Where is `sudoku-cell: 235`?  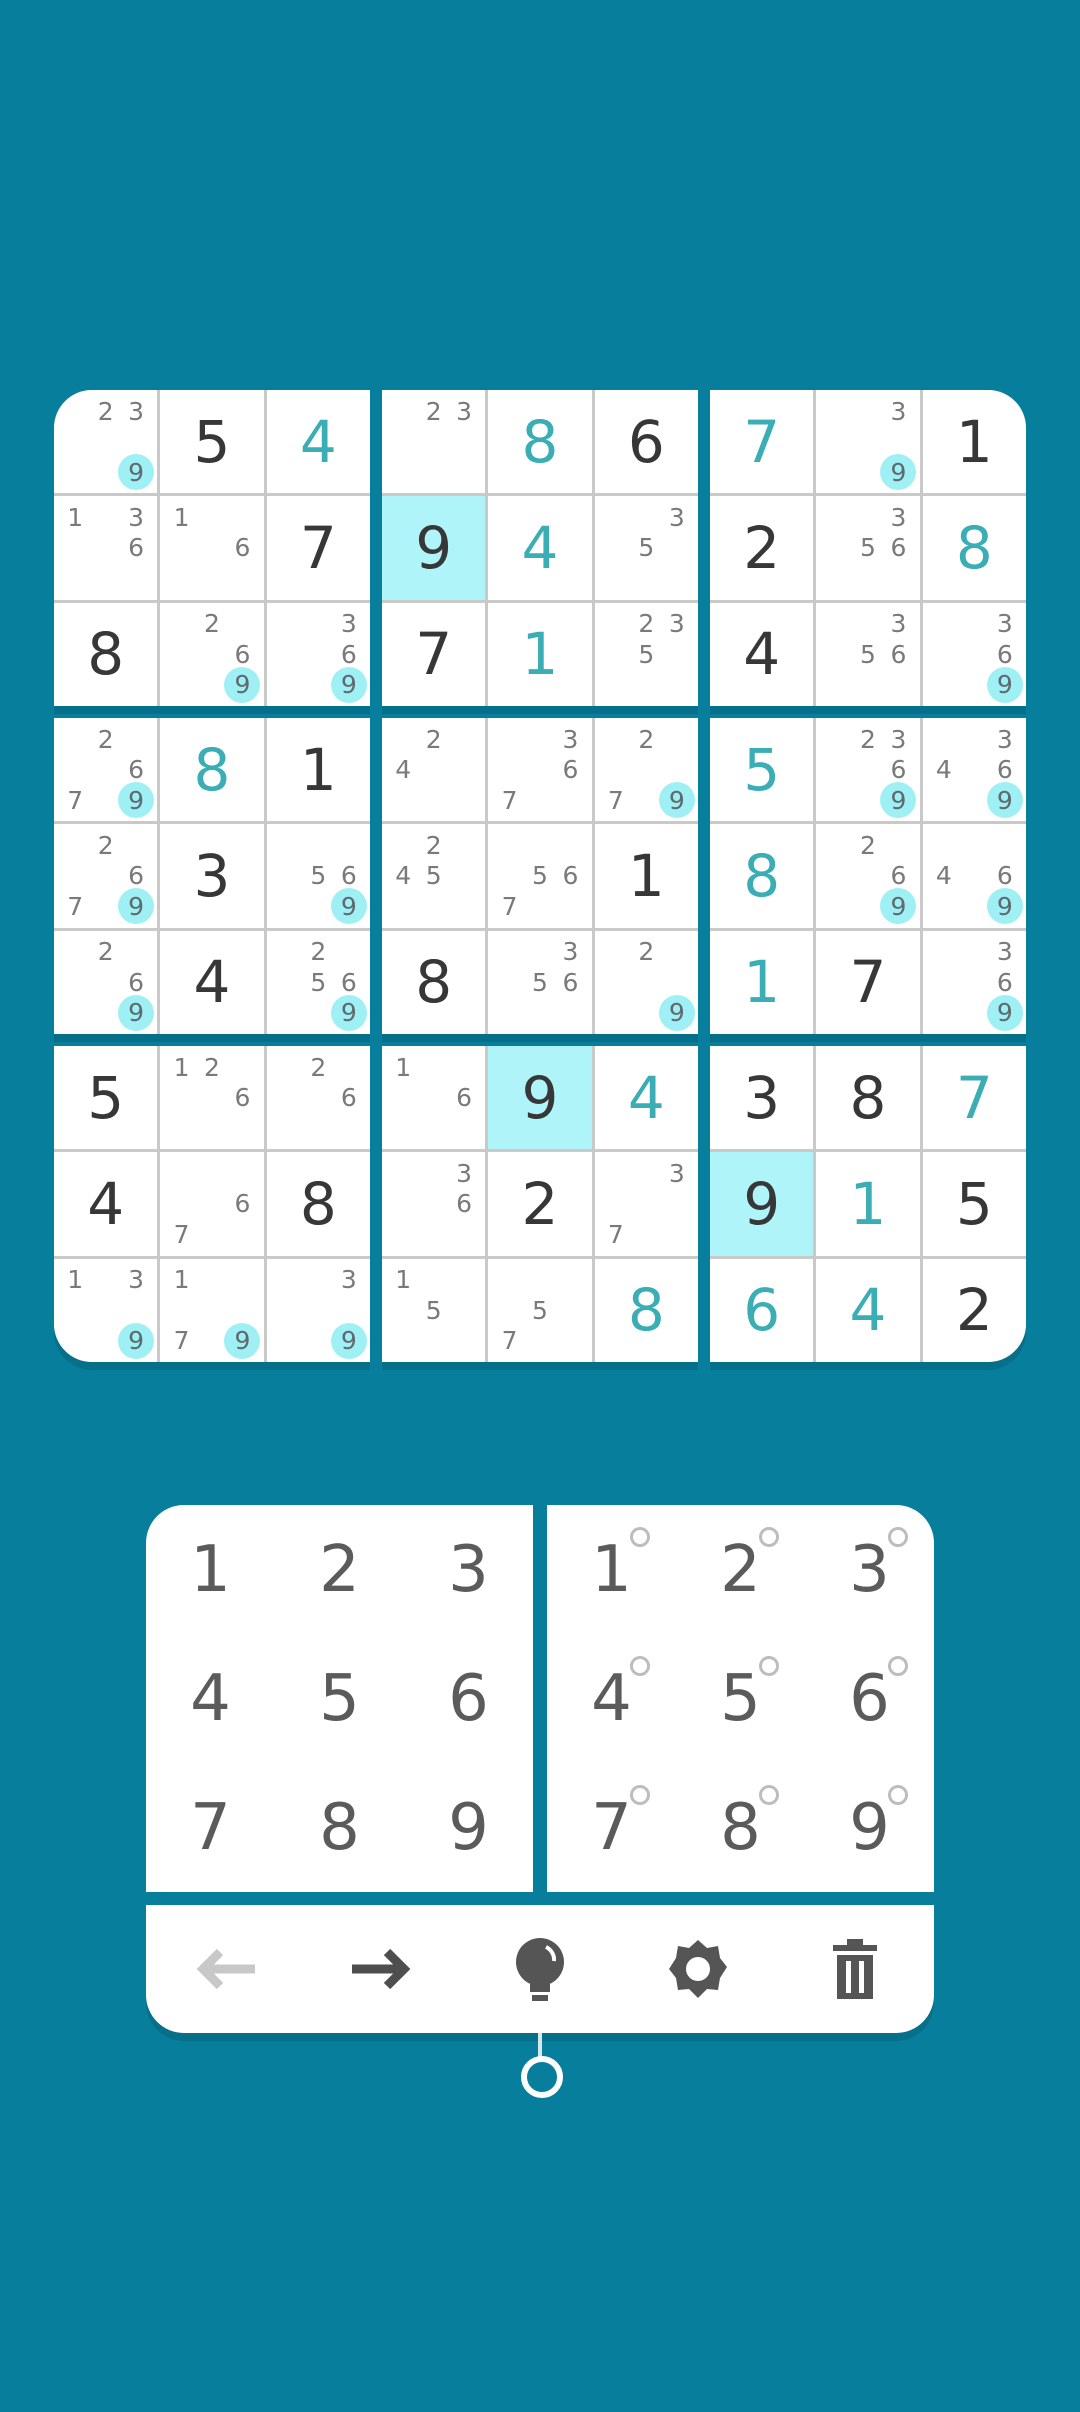
sudoku-cell: 235 is located at coordinates (646, 654).